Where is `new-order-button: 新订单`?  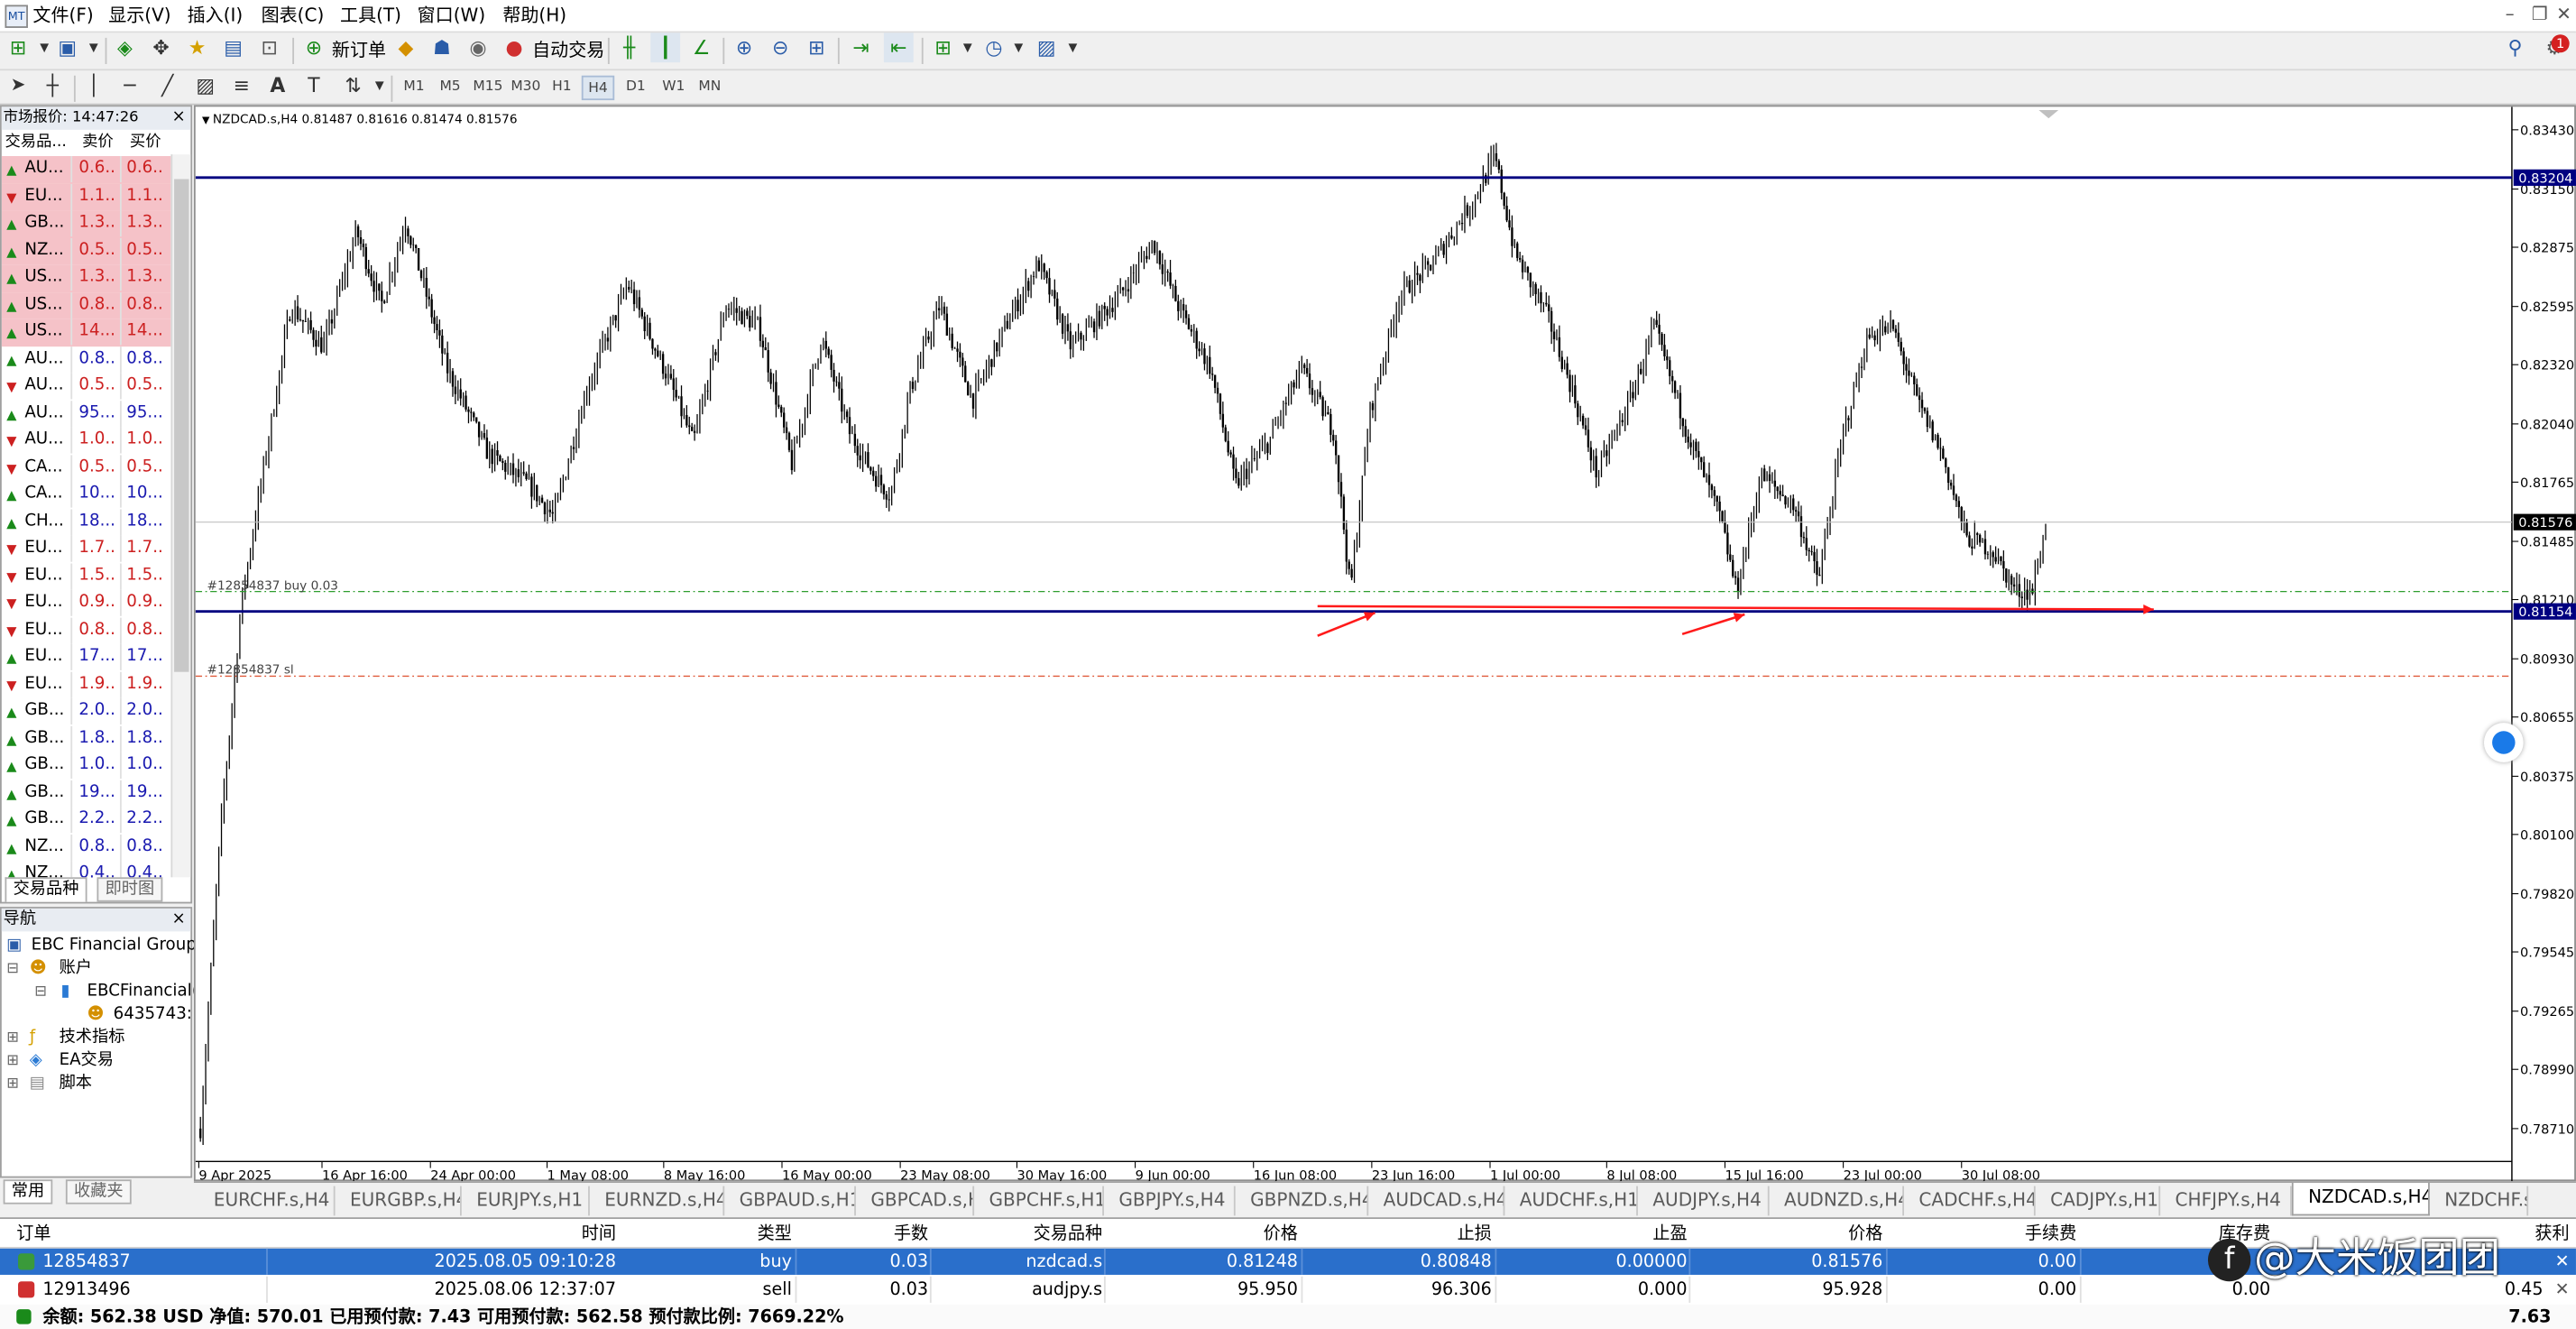 new-order-button: 新订单 is located at coordinates (359, 51).